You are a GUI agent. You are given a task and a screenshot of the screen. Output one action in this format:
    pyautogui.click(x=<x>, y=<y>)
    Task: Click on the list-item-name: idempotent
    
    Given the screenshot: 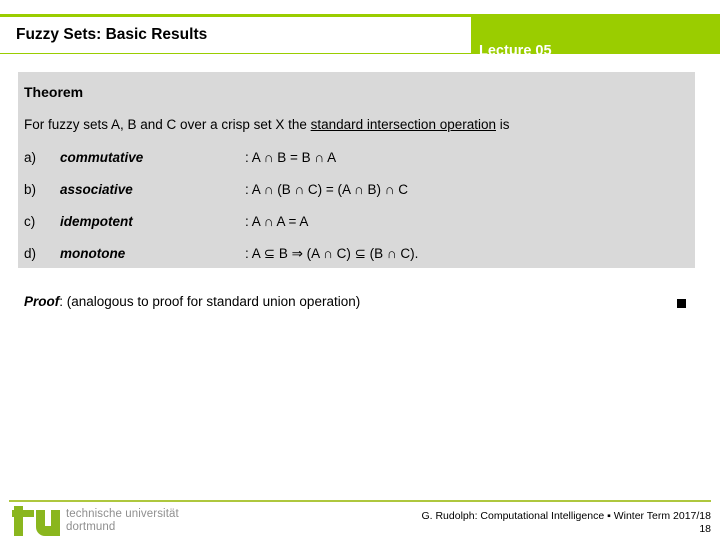 What is the action you would take?
    pyautogui.click(x=96, y=221)
    